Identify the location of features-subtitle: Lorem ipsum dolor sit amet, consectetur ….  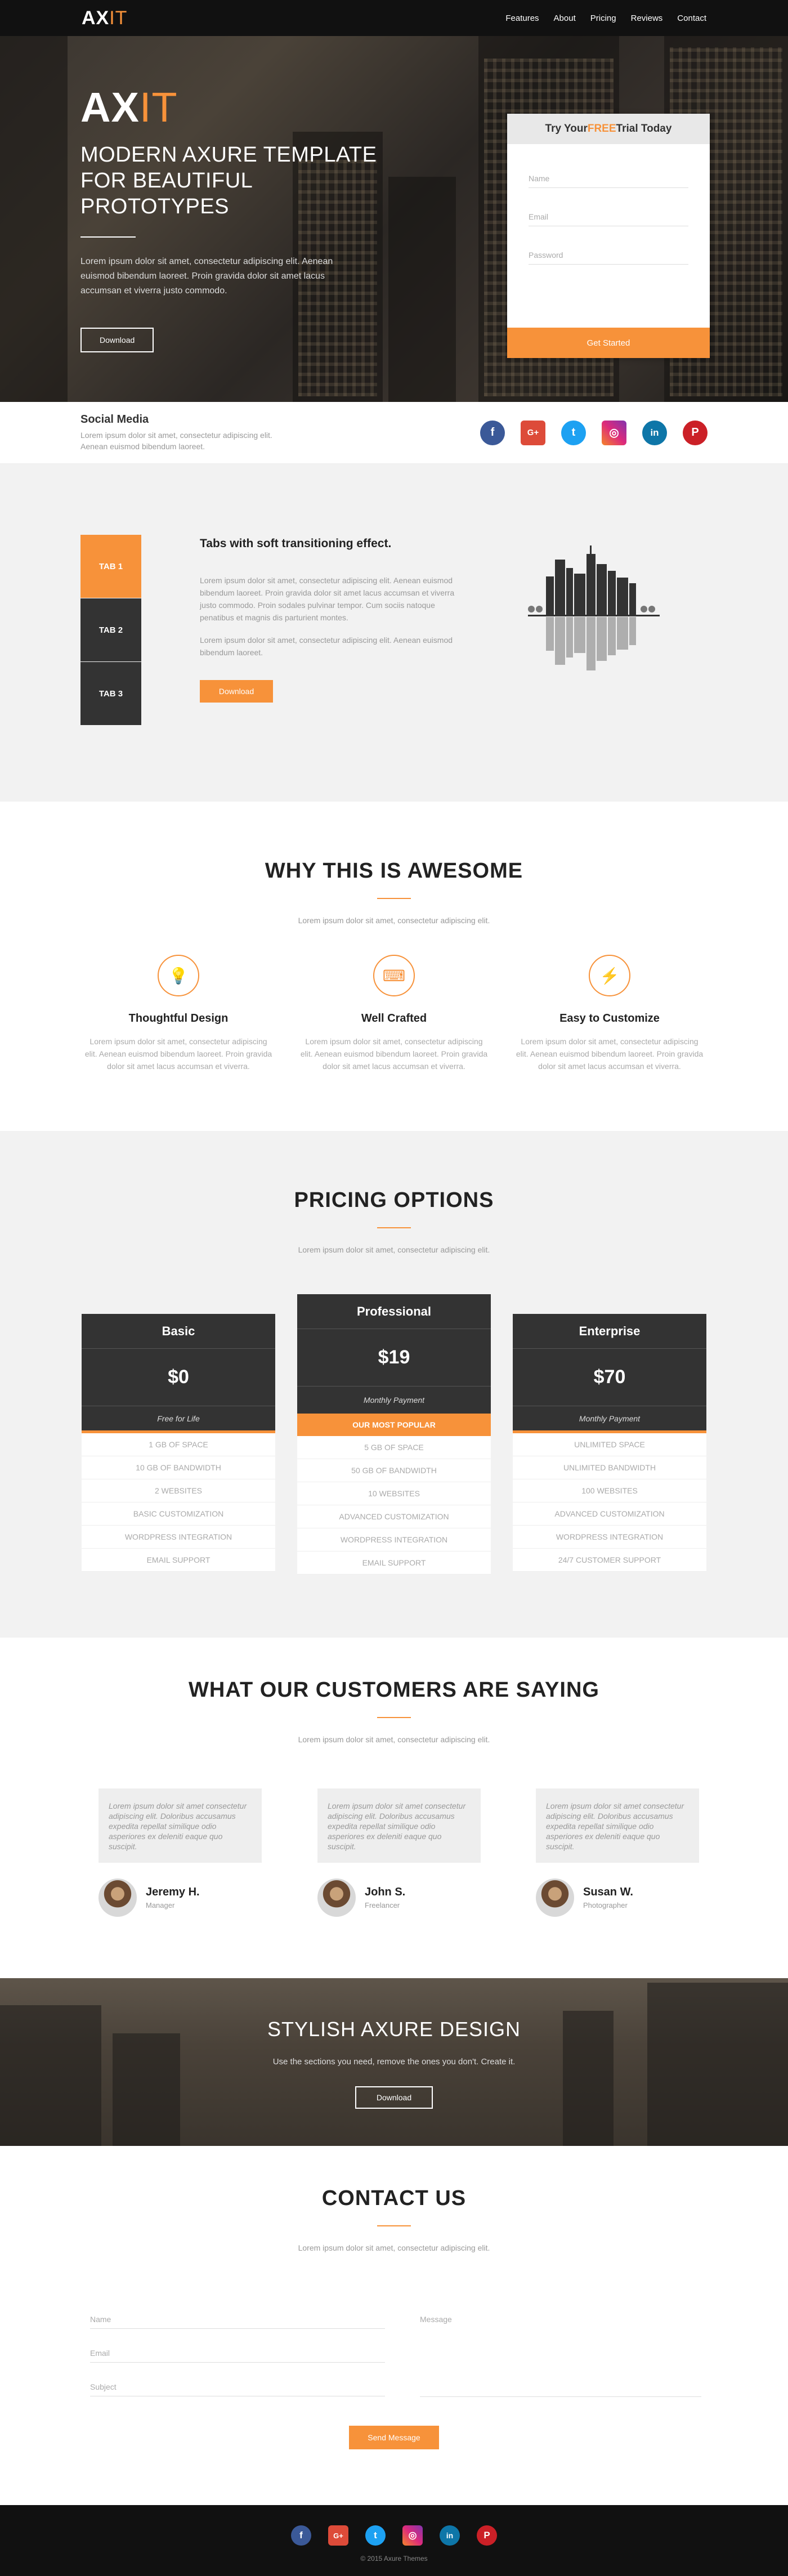
(394, 920).